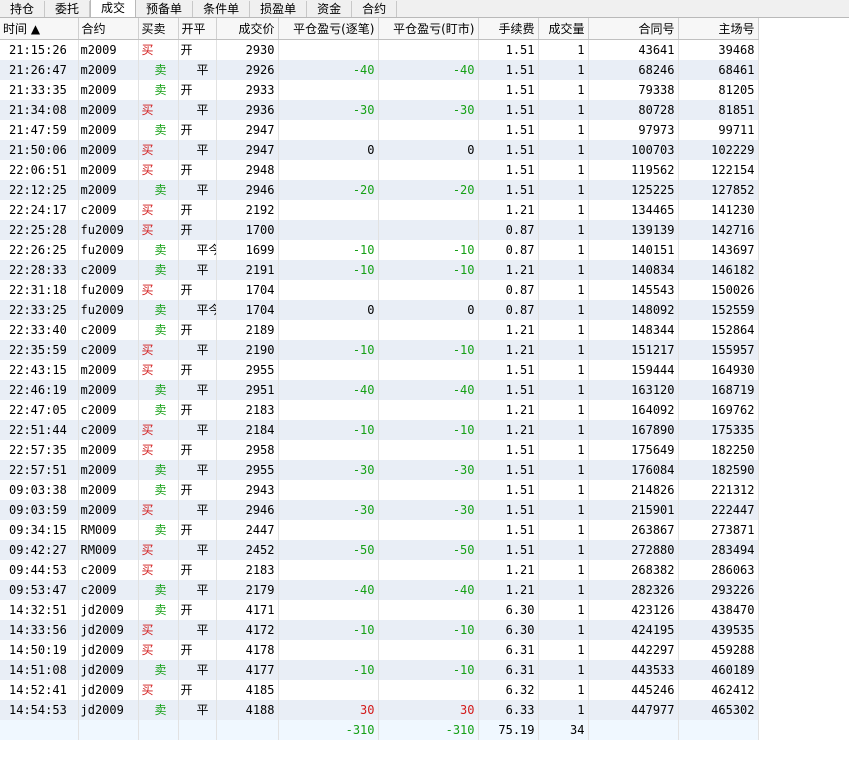 This screenshot has height=779, width=849. Describe the element at coordinates (428, 670) in the screenshot. I see `cell-pnl-mark: -10` at that location.